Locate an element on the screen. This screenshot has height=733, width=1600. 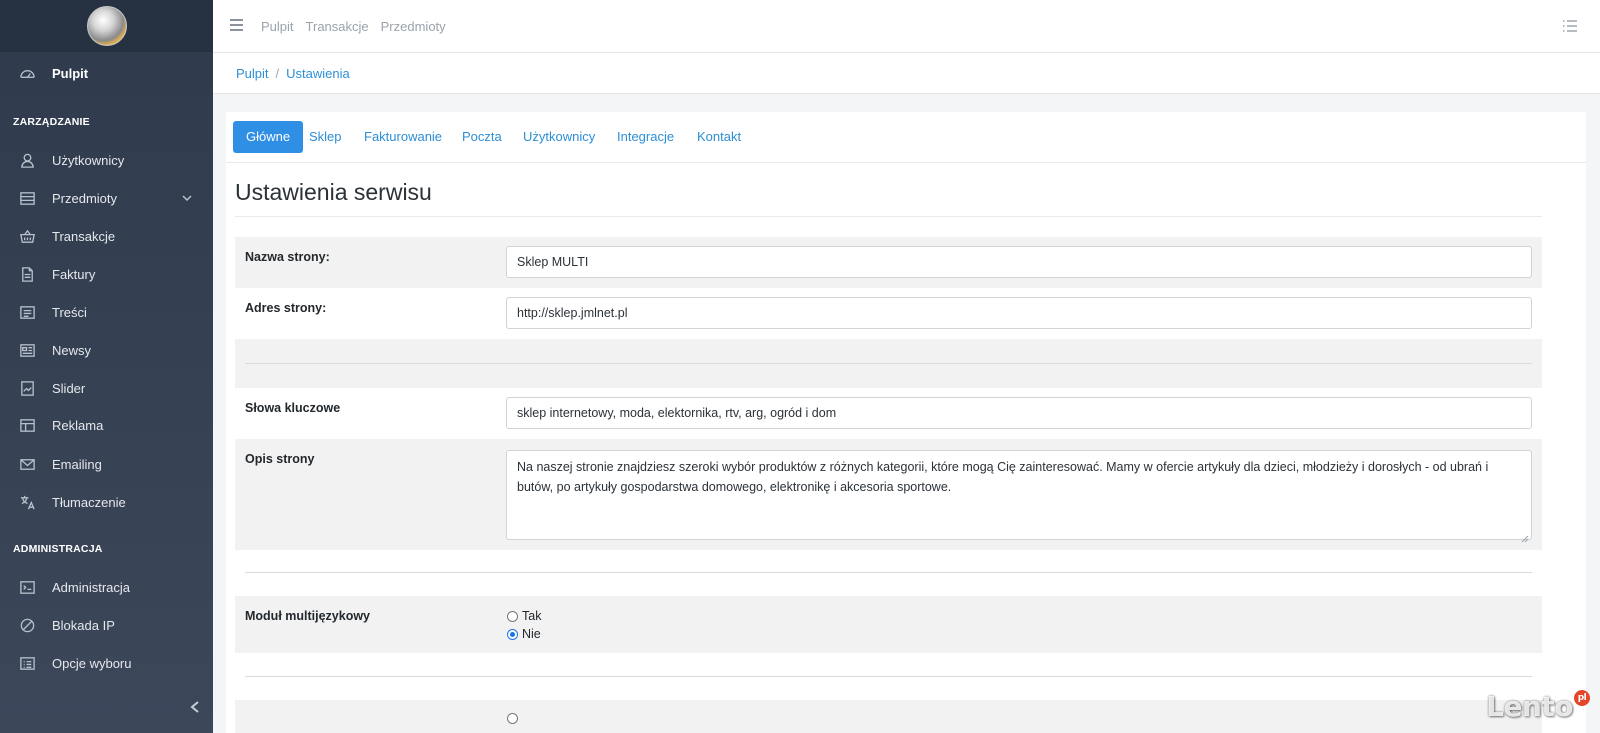
watermark-suffix: pl is located at coordinates (1582, 698).